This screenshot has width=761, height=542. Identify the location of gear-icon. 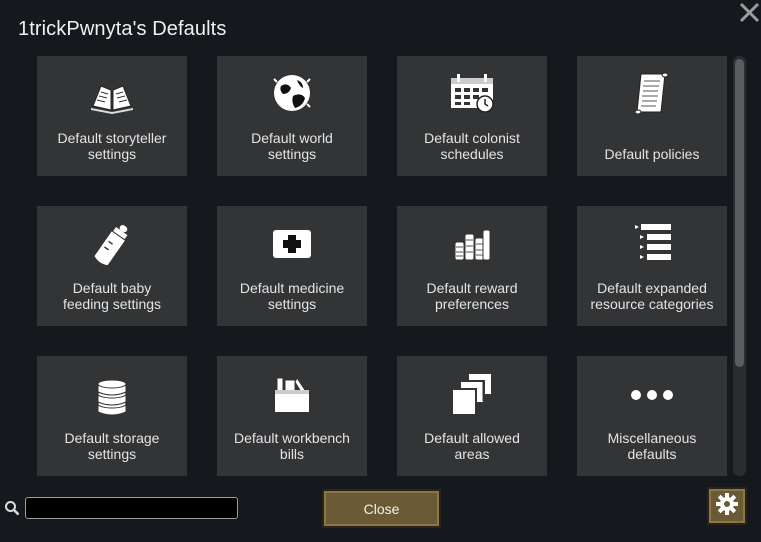
(727, 506).